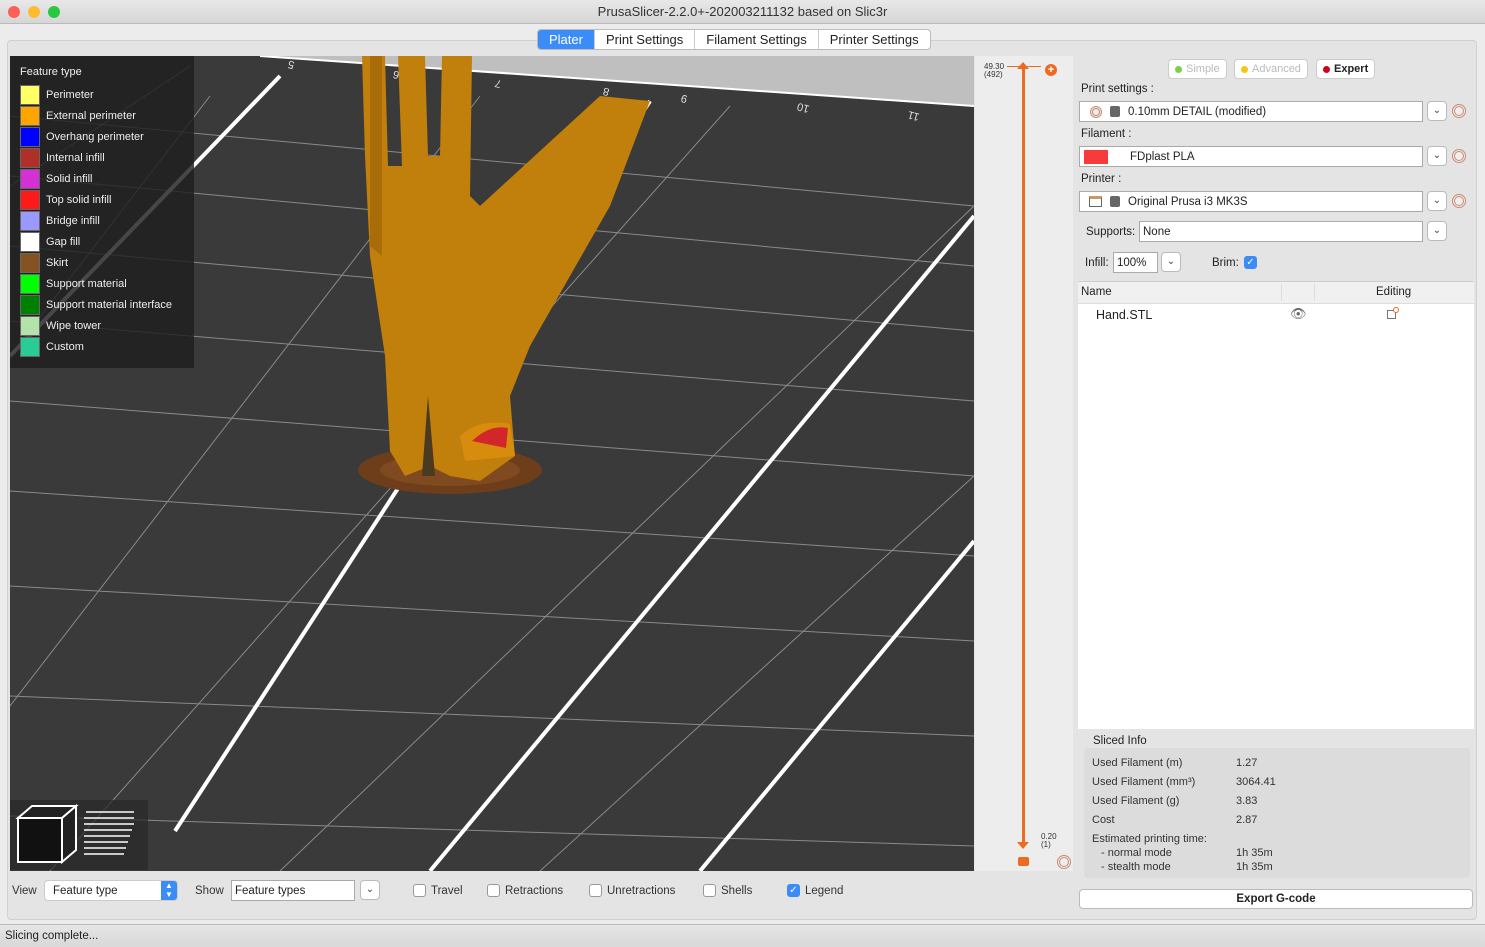 The height and width of the screenshot is (947, 1485). I want to click on unretractions-label: Unretractions, so click(641, 891).